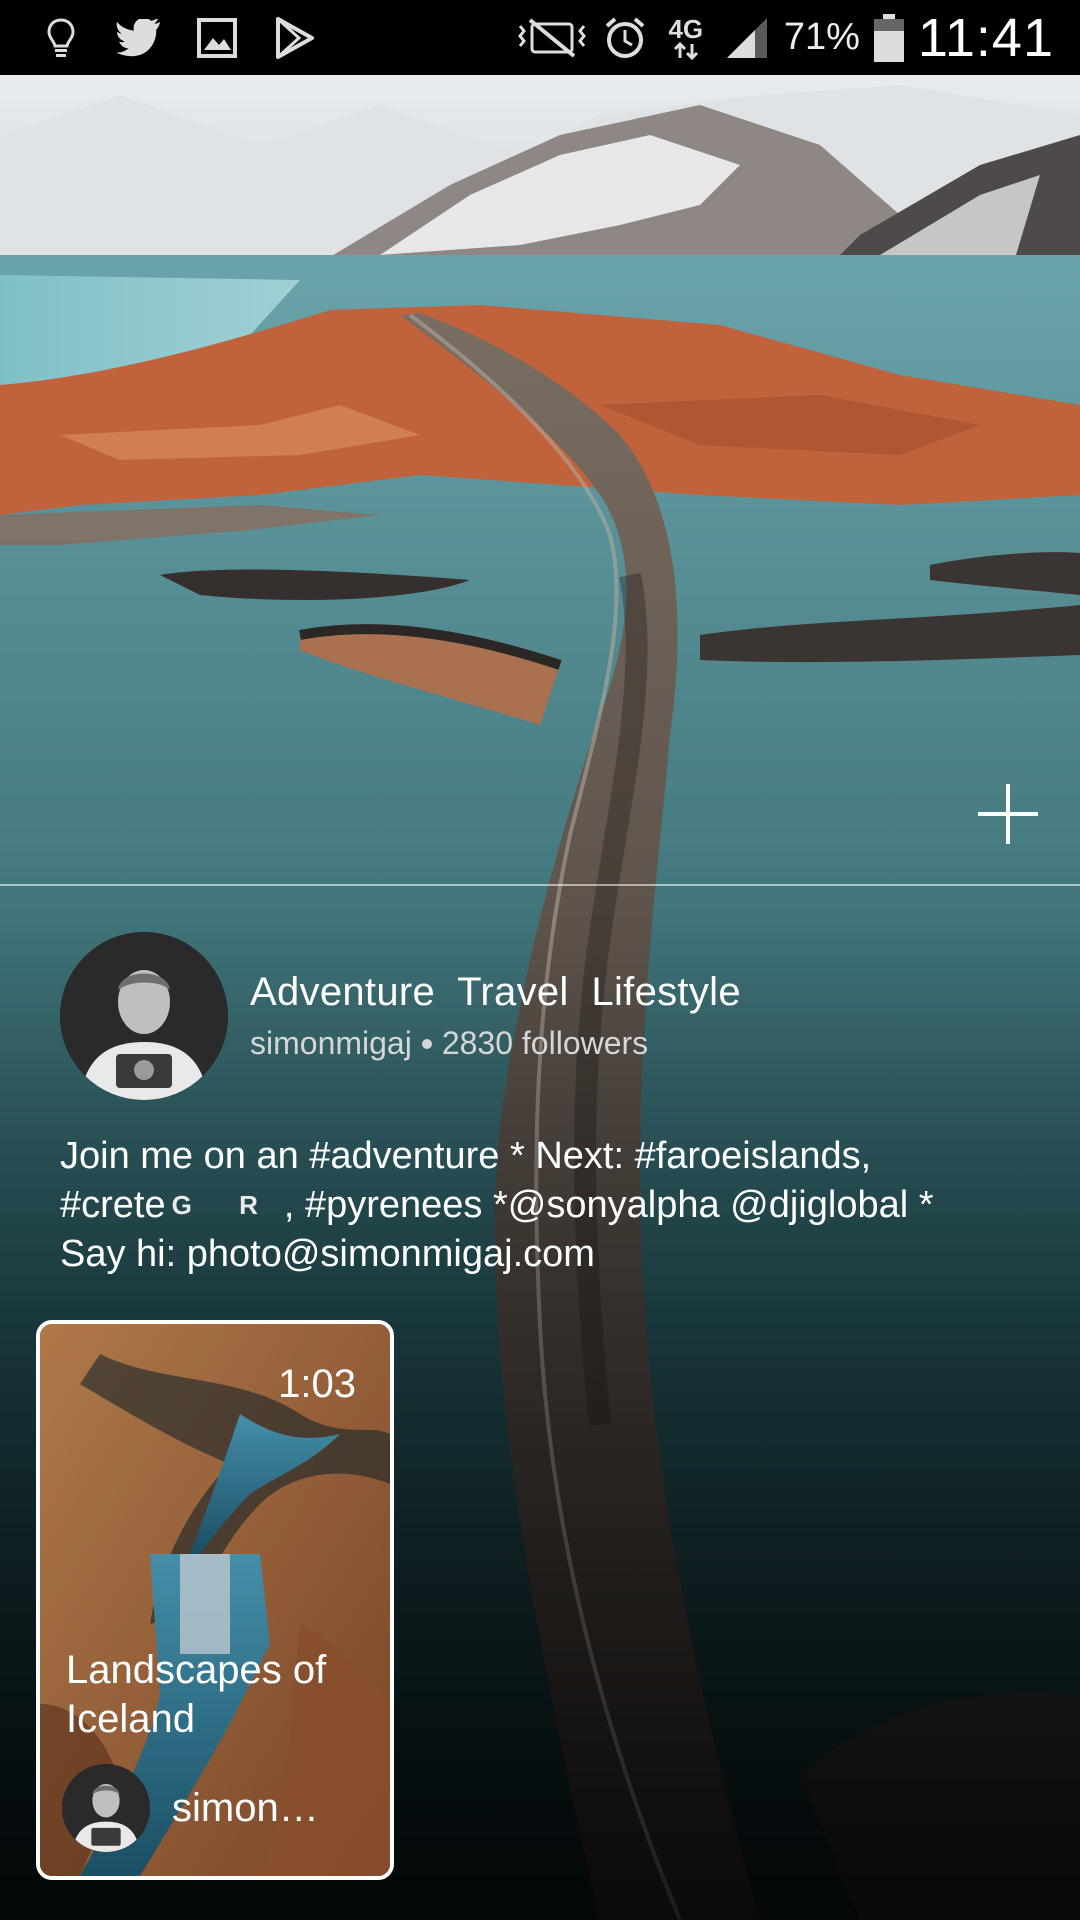 This screenshot has height=1920, width=1080. What do you see at coordinates (327, 1254) in the screenshot?
I see `bio-line: Say hi: photo@simonmigaj.com` at bounding box center [327, 1254].